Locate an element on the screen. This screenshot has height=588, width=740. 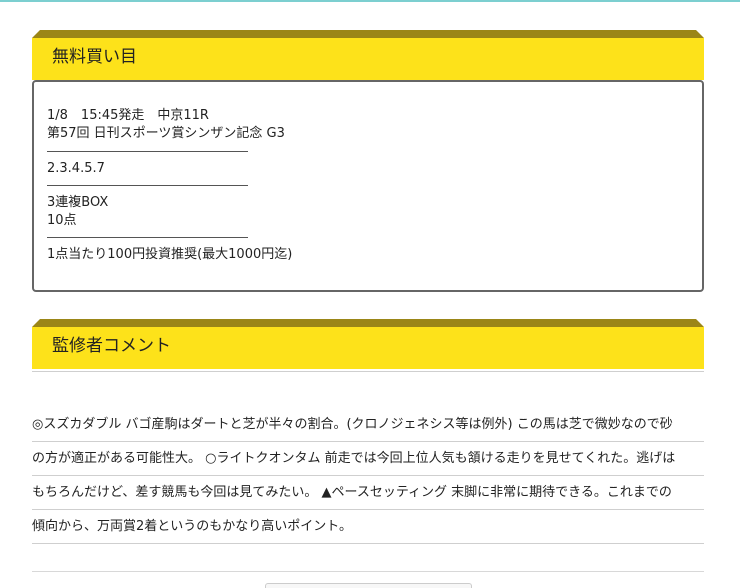
horse-numbers: 2.3.4.5.7 is located at coordinates (76, 168).